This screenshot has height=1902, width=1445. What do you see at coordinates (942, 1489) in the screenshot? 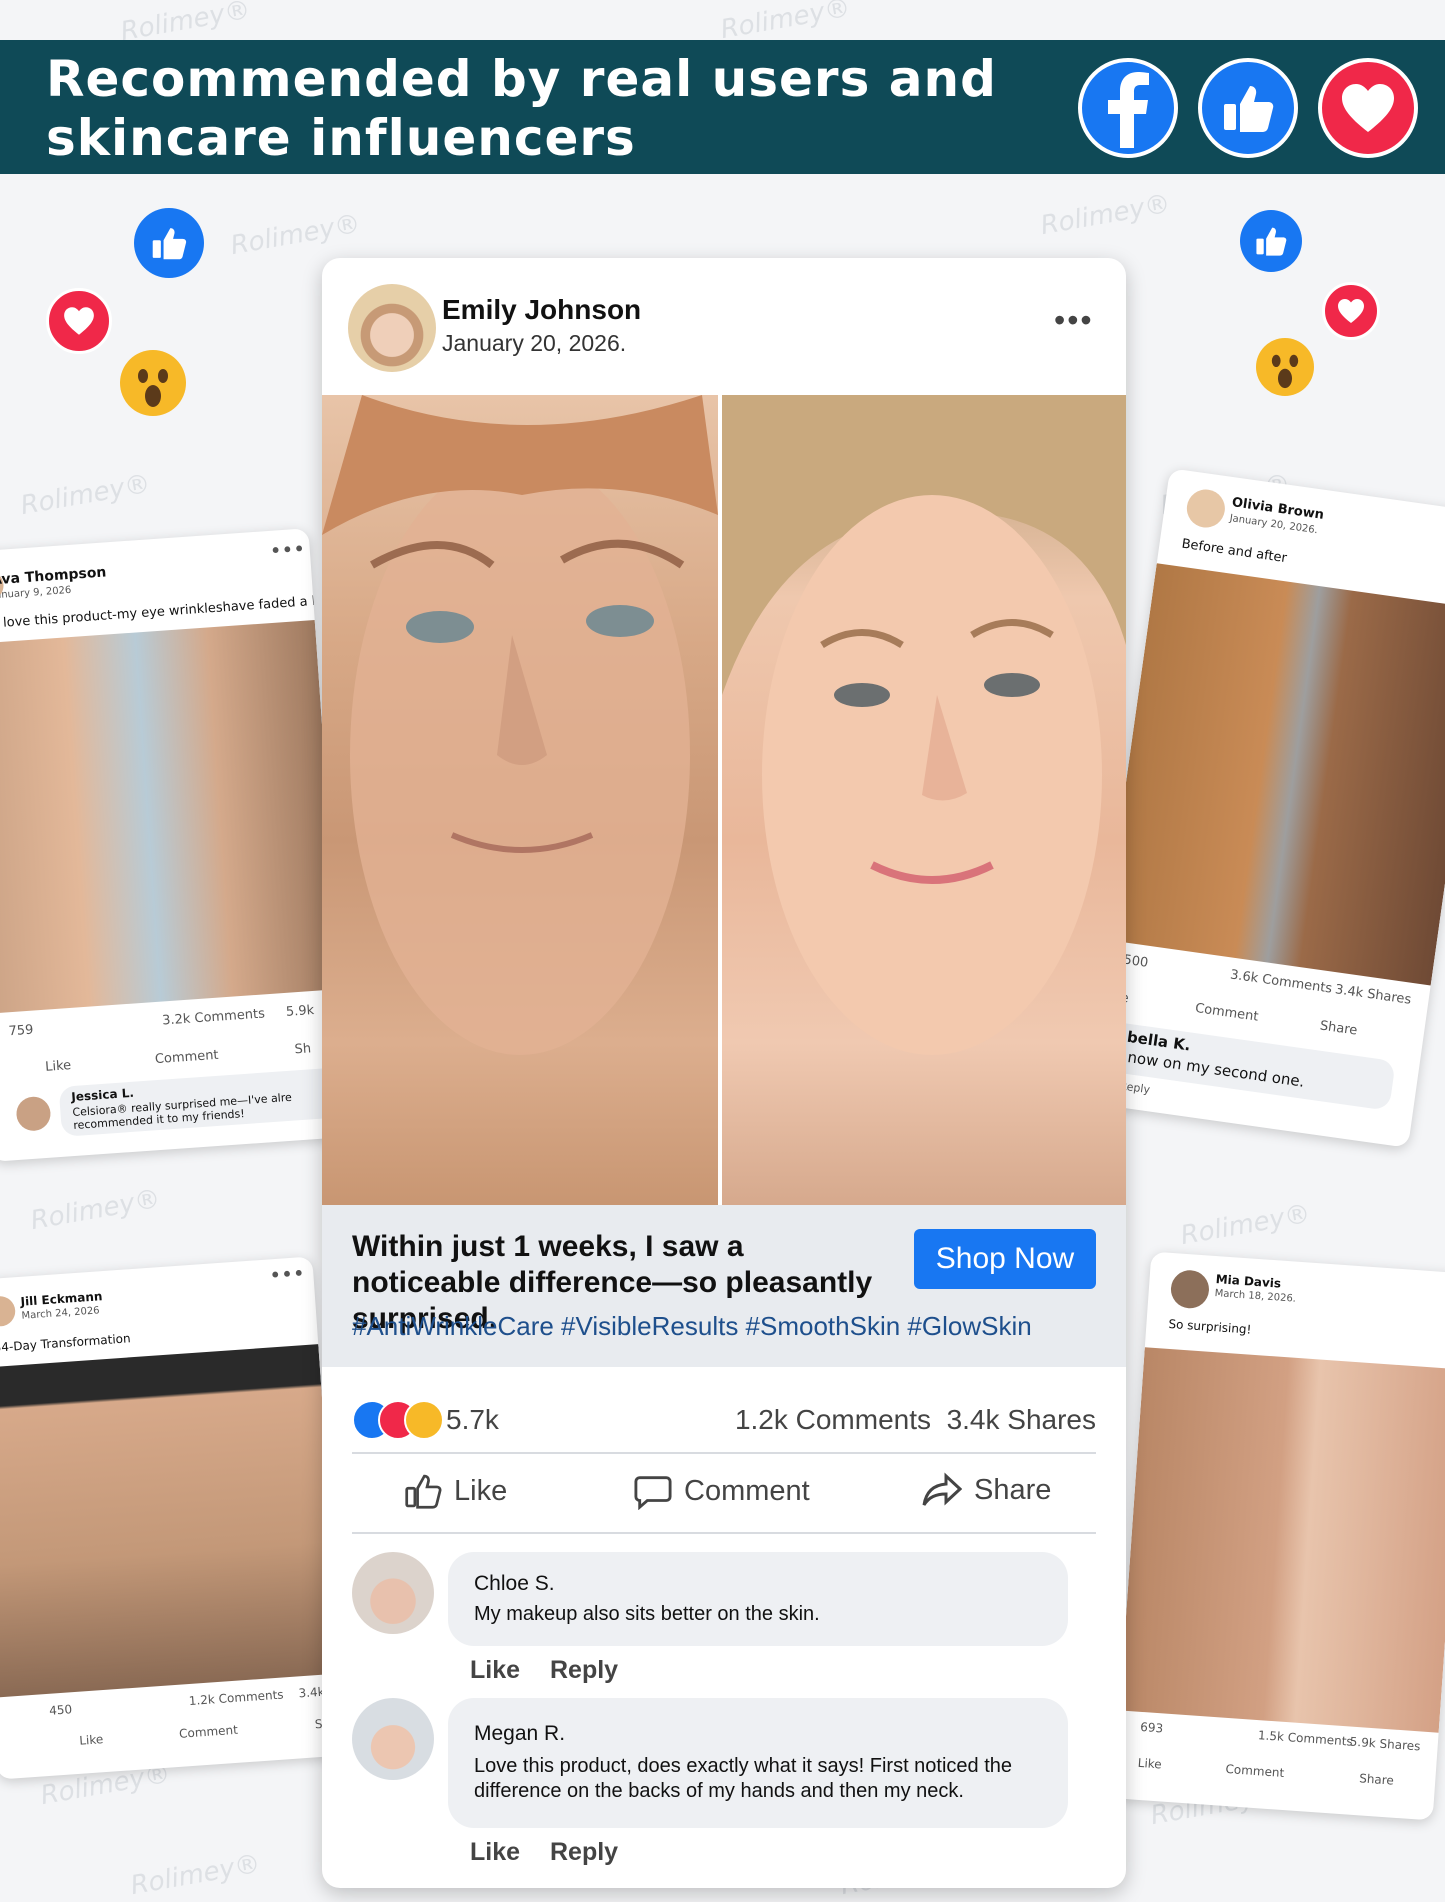
I see `share-icon` at bounding box center [942, 1489].